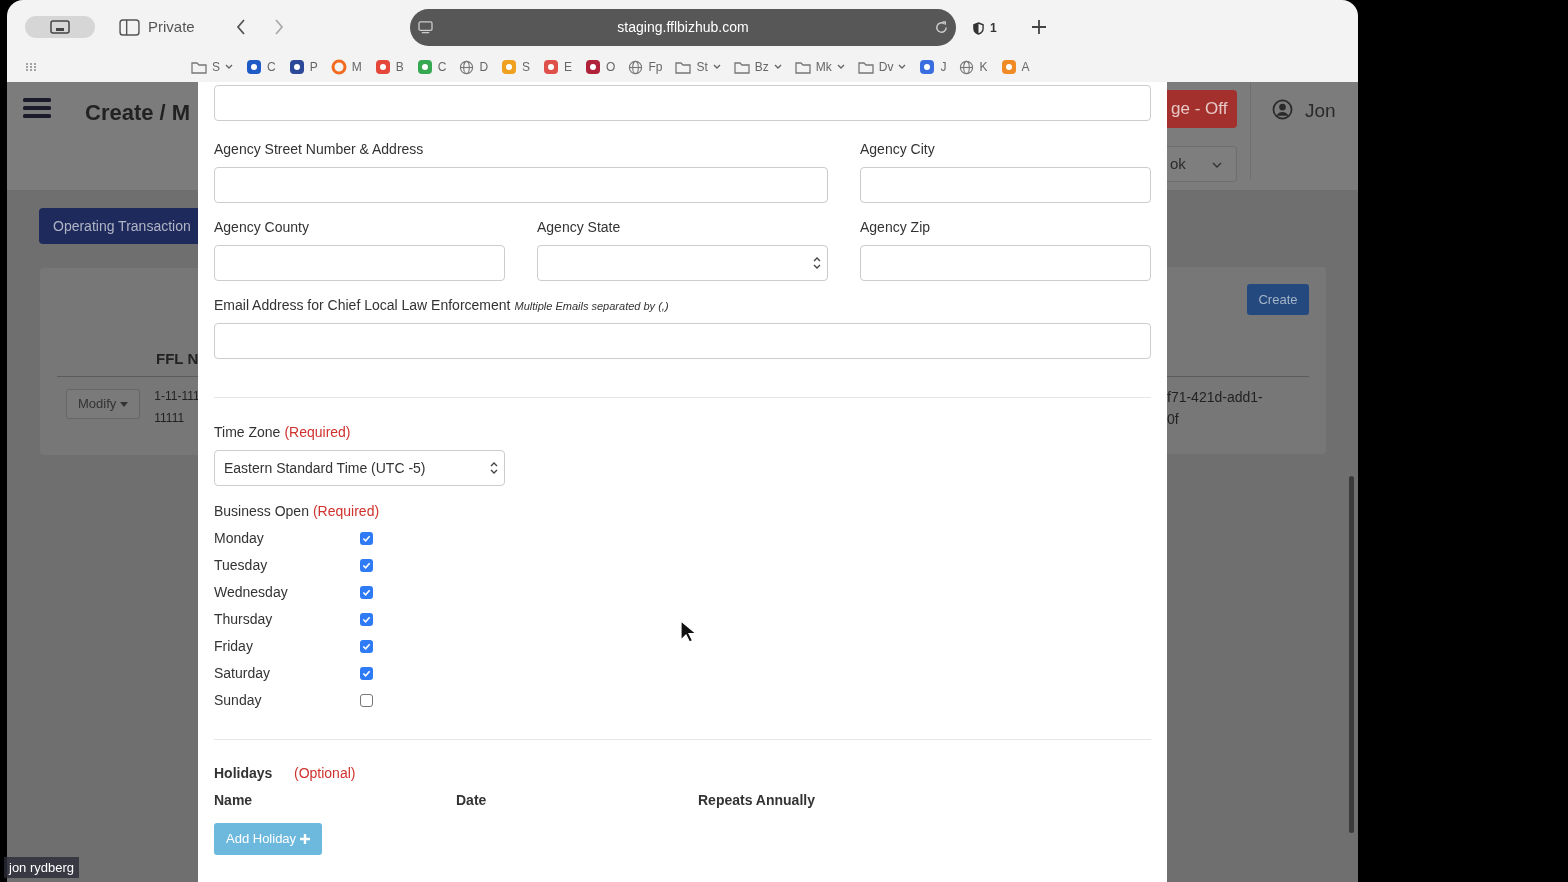  I want to click on day-label: Tuesday, so click(241, 565).